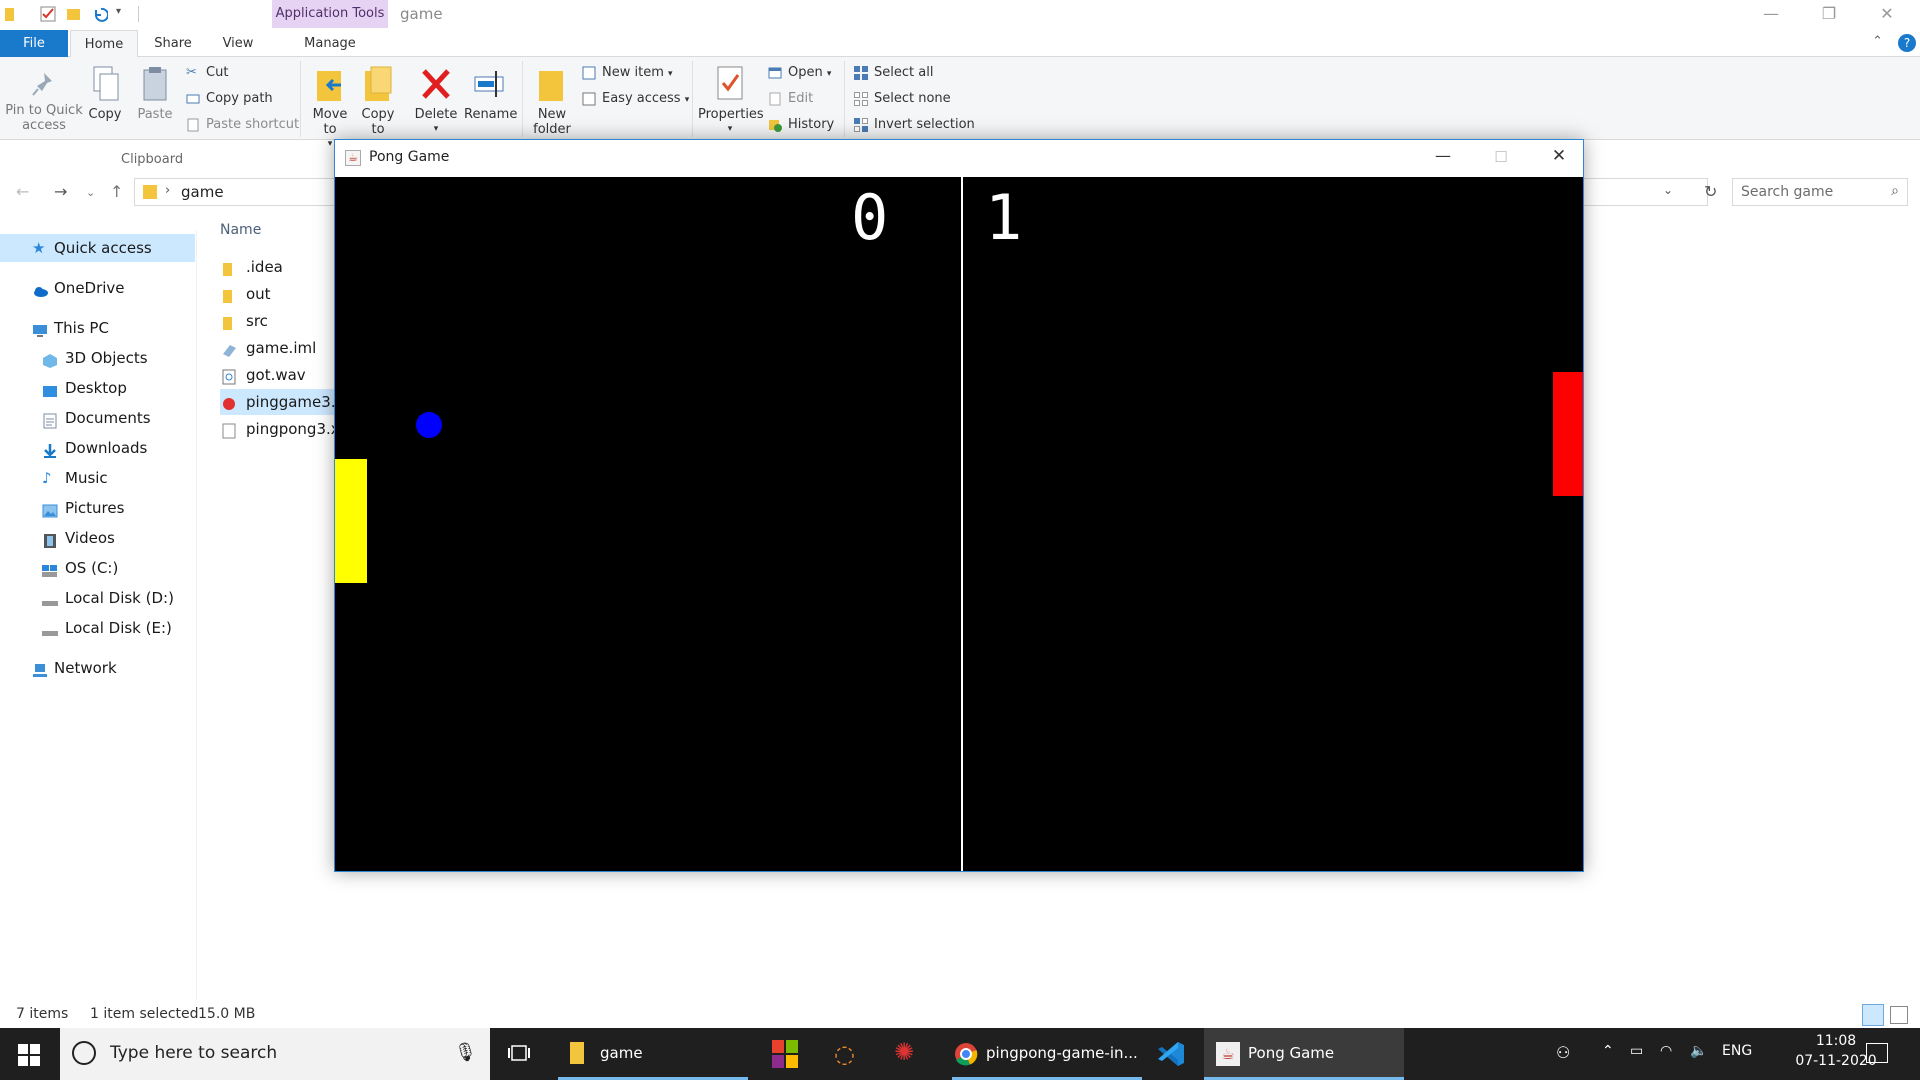  I want to click on list-item: got.wav, so click(279, 375).